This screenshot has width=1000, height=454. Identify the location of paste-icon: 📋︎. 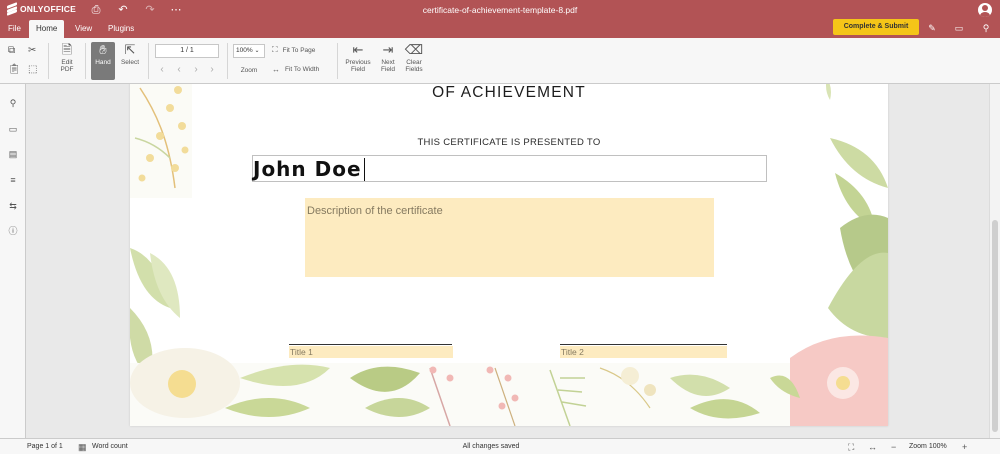
(14, 70).